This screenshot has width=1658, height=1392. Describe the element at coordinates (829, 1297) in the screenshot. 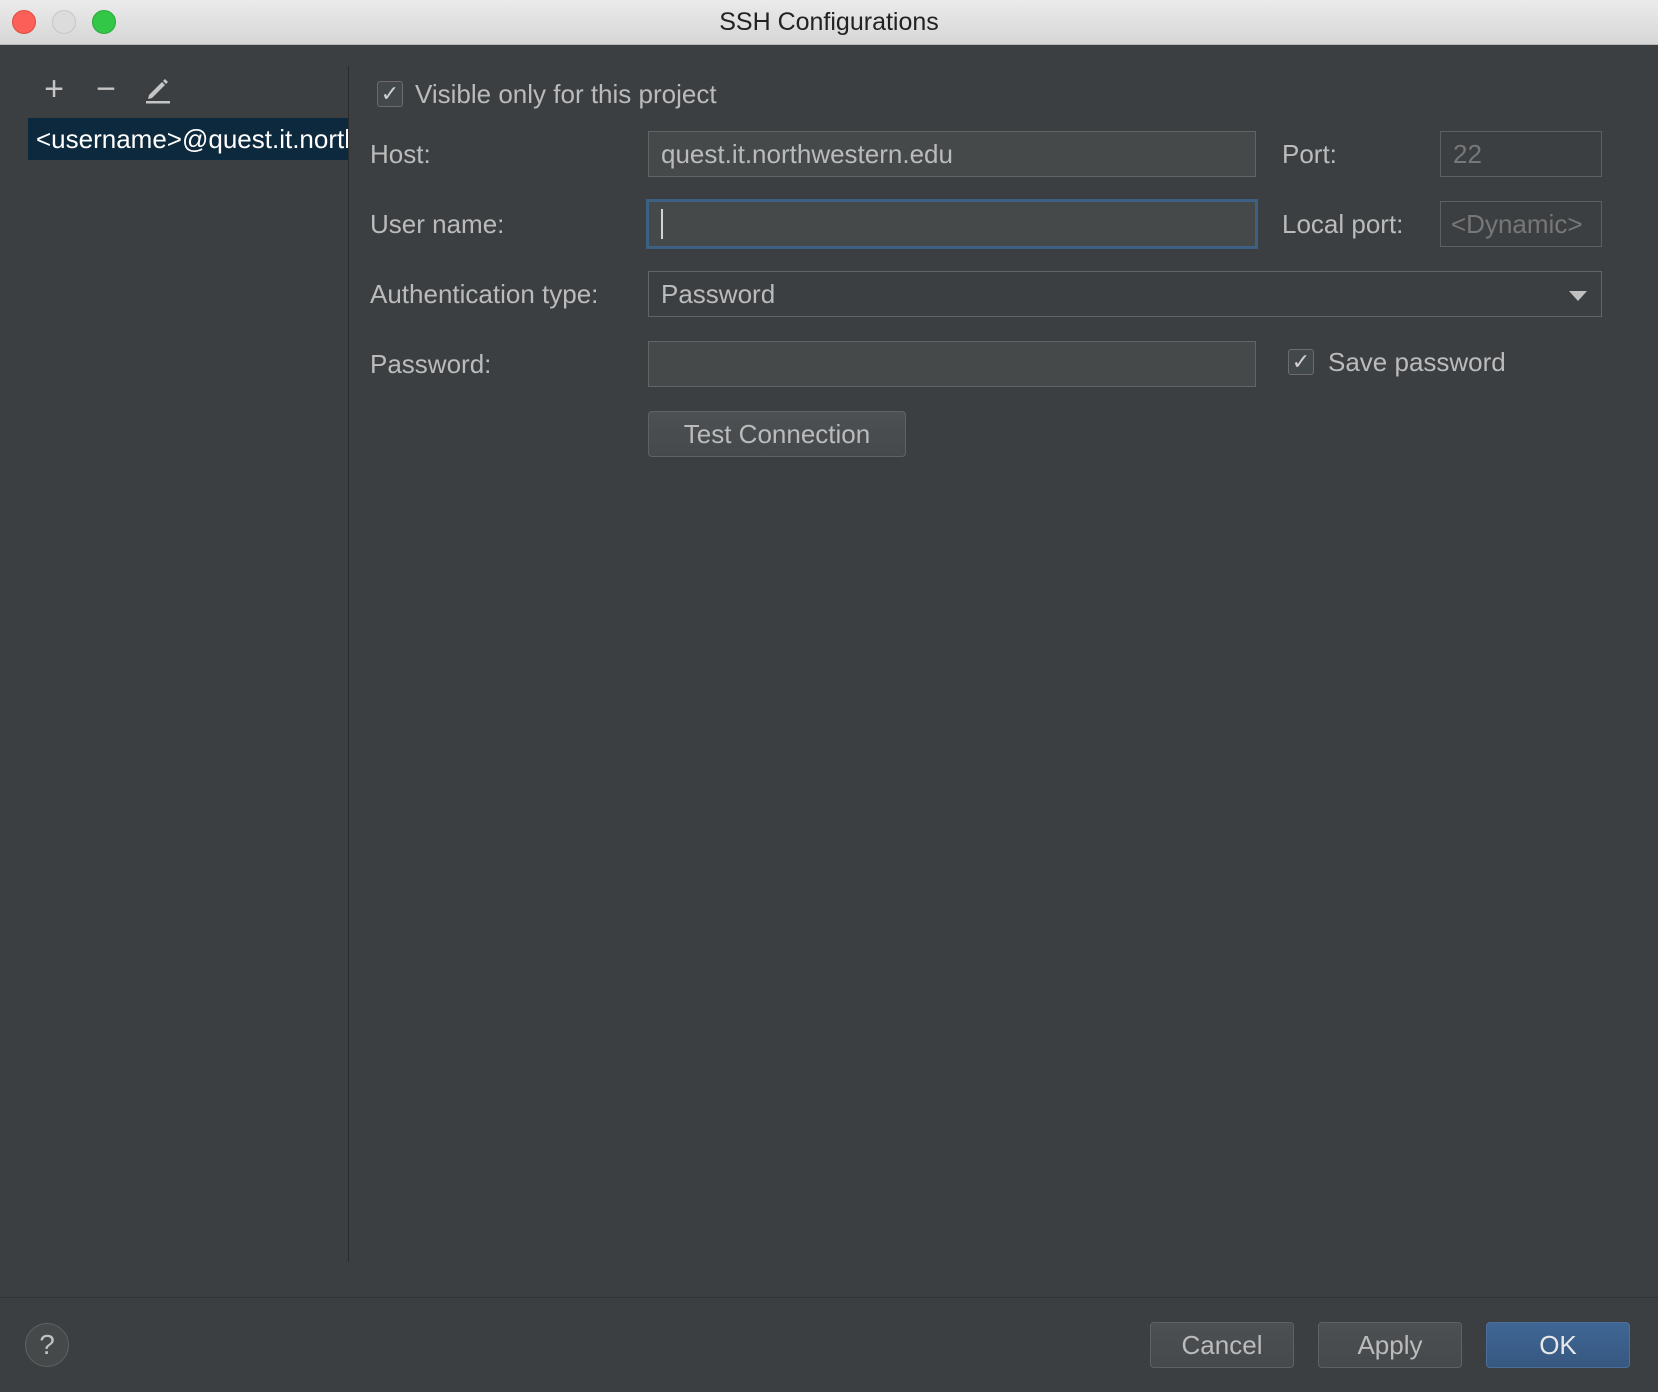

I see `footer-divider` at that location.